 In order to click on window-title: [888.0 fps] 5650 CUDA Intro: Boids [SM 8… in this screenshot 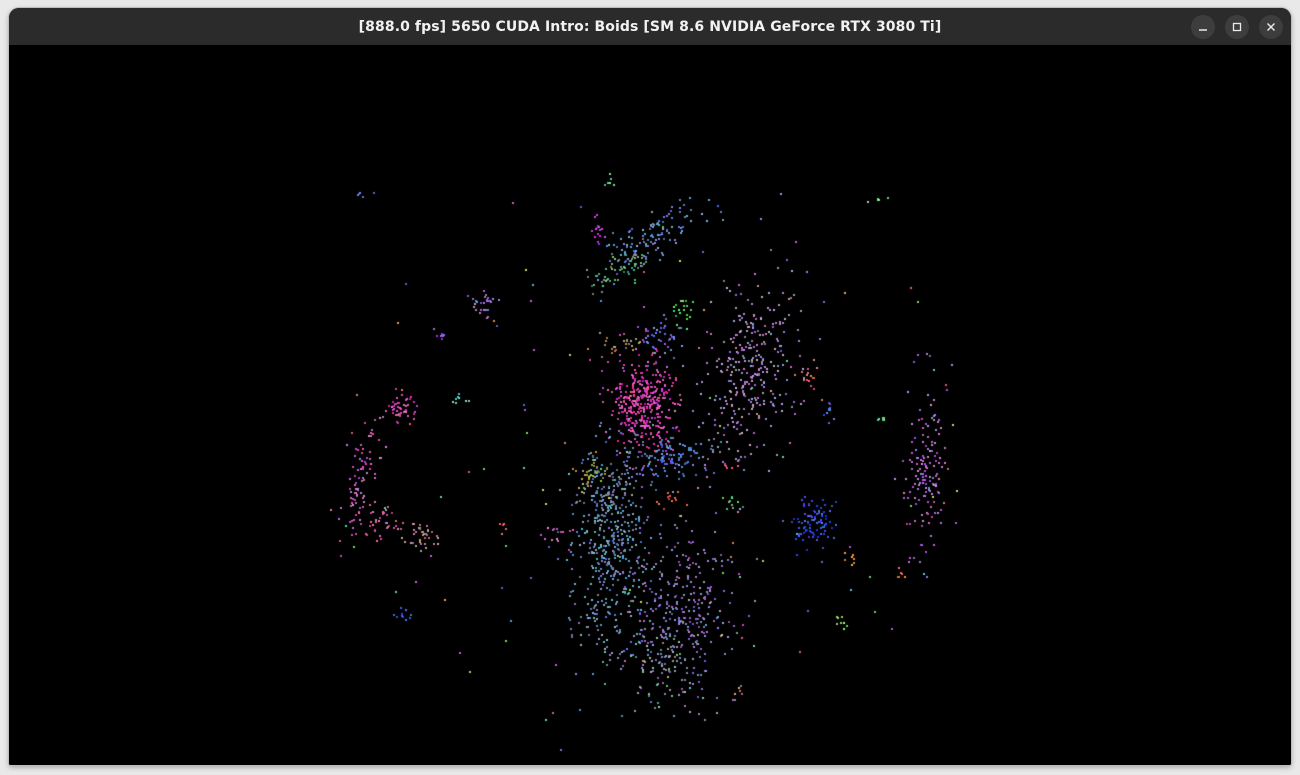, I will do `click(650, 26)`.